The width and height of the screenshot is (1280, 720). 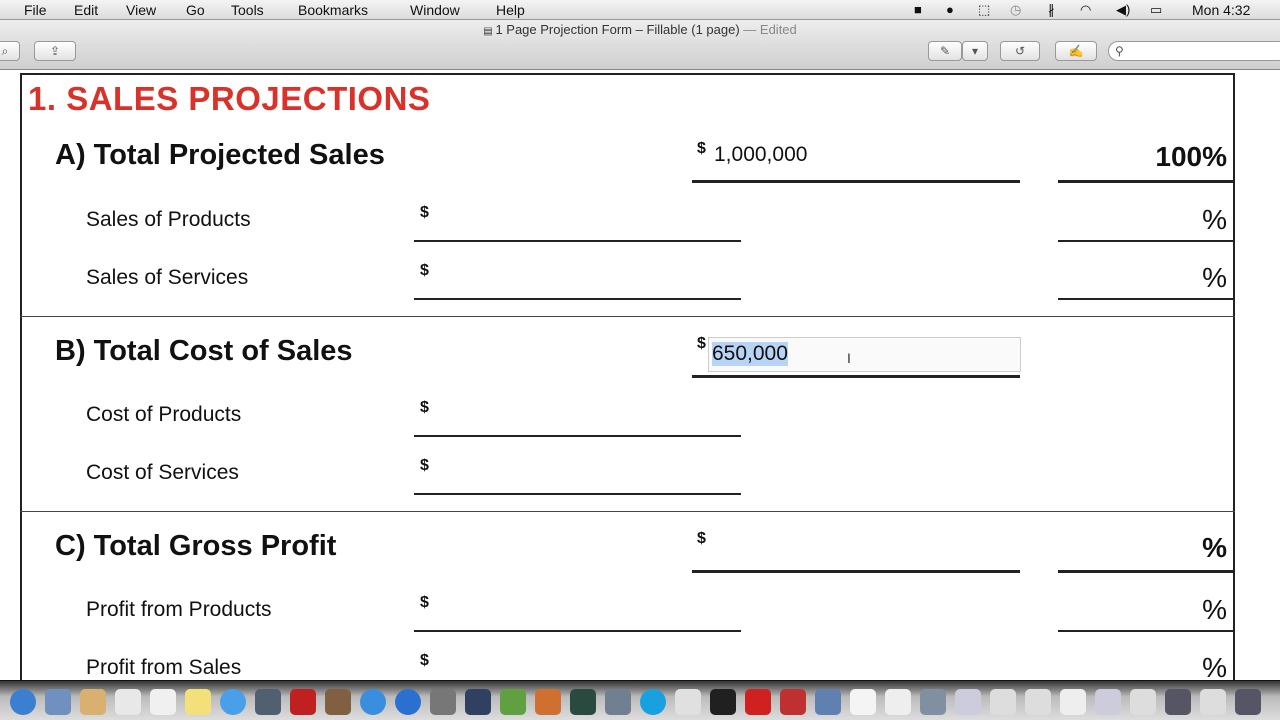 What do you see at coordinates (10, 51) in the screenshot?
I see `zoom-button: ⌕` at bounding box center [10, 51].